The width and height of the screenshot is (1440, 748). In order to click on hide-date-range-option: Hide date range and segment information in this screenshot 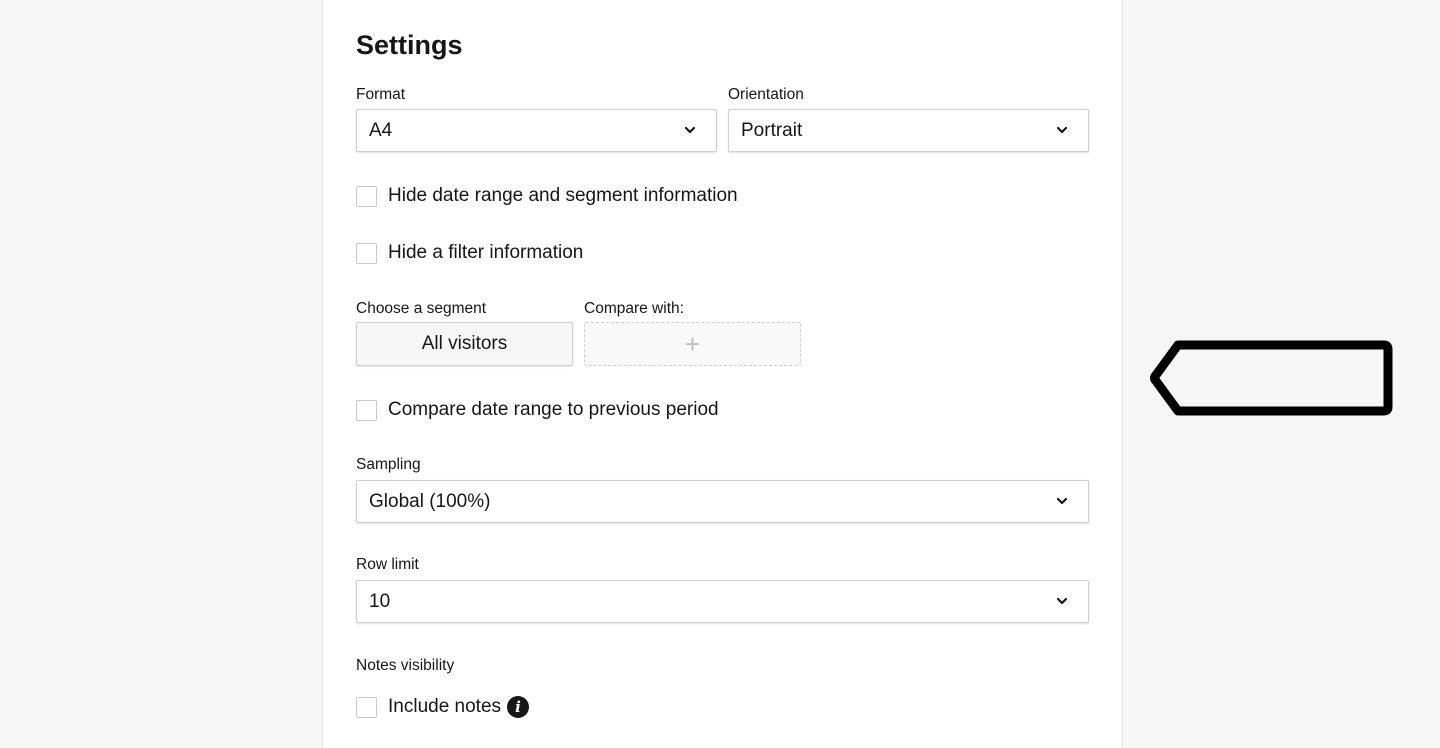, I will do `click(547, 196)`.